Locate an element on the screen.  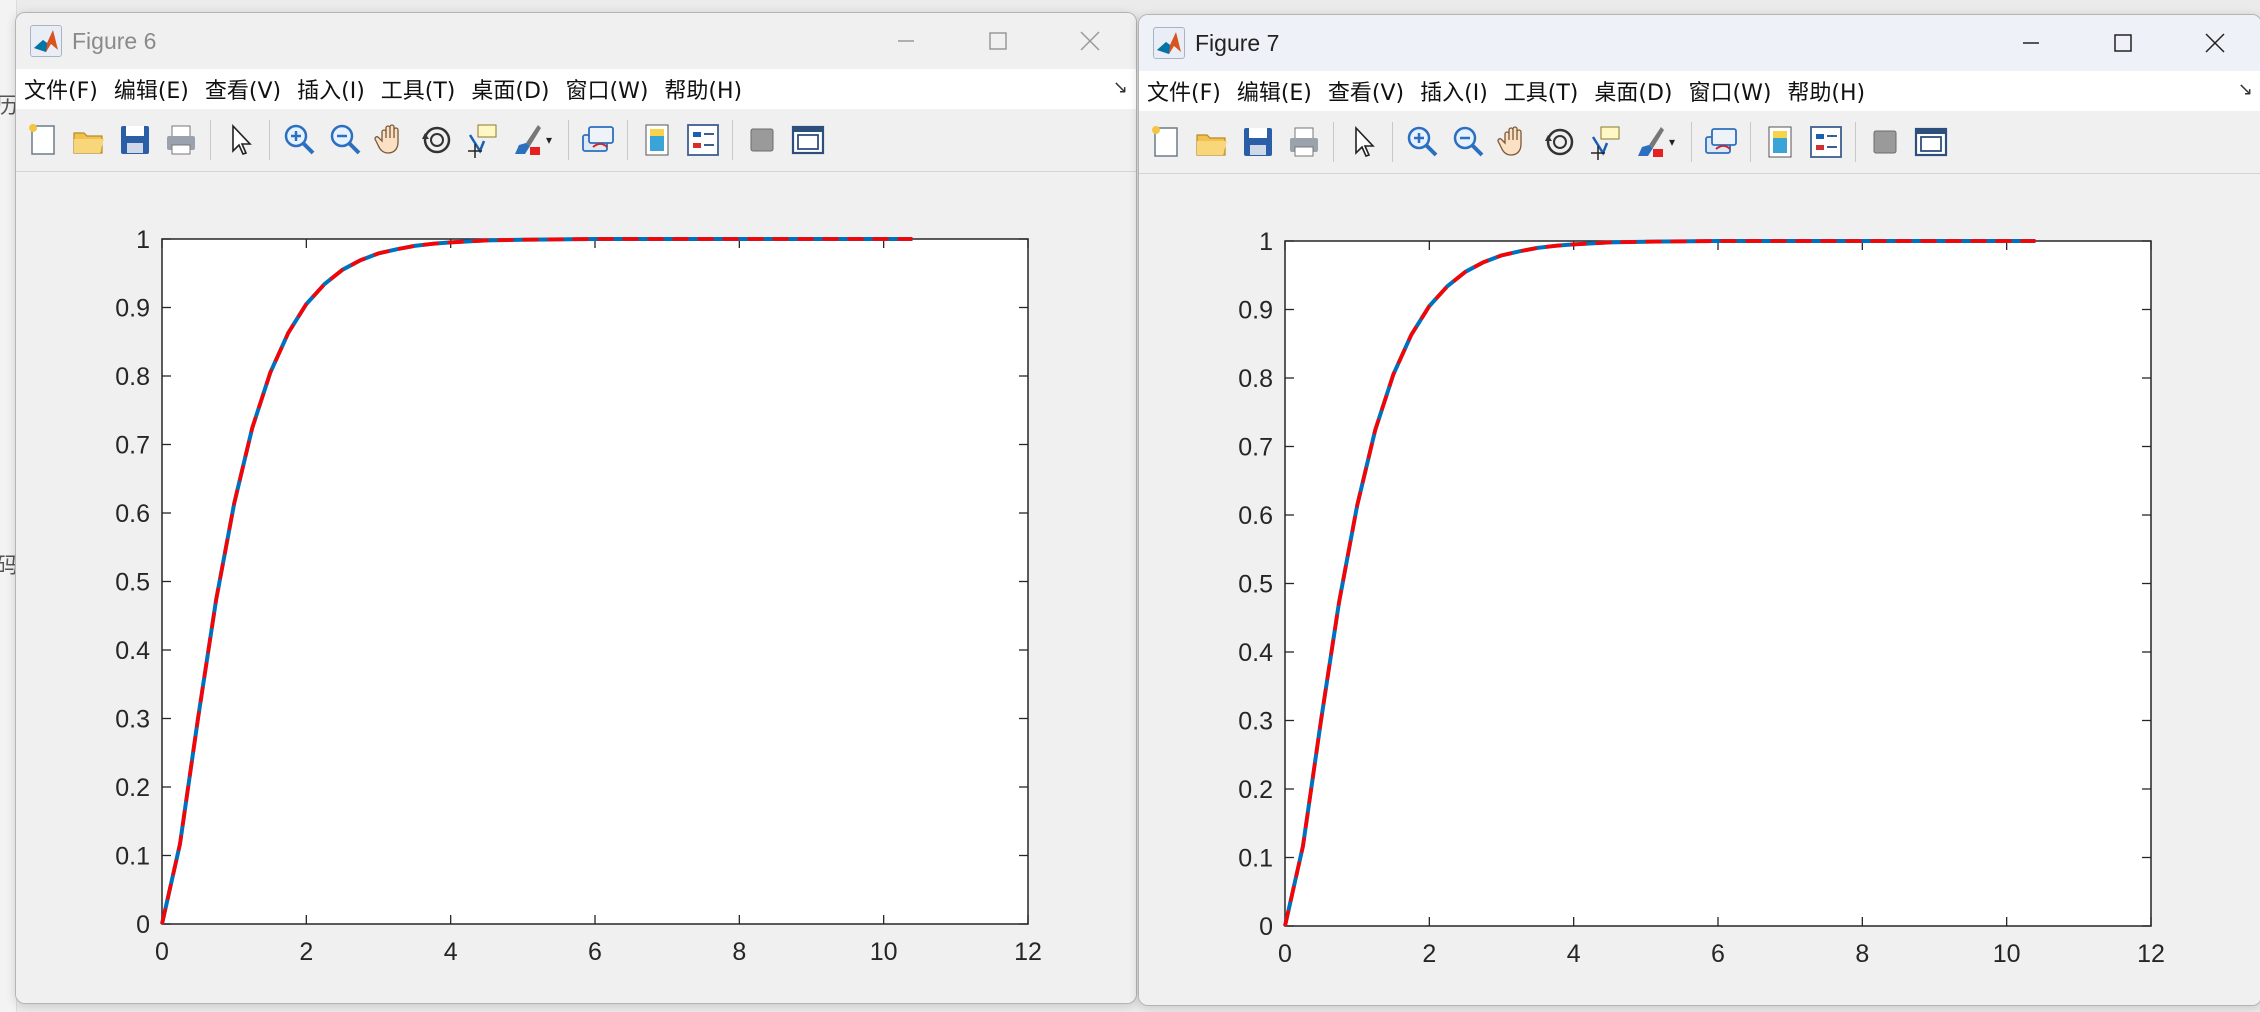
save-icon is located at coordinates (1258, 142).